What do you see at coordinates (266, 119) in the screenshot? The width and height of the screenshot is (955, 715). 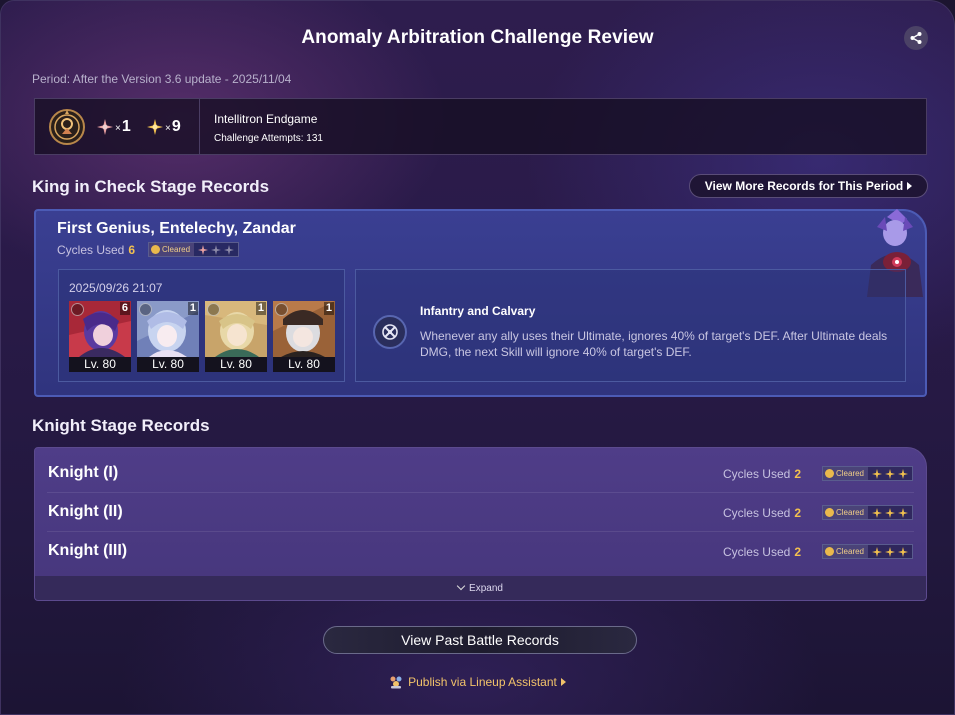 I see `difficulty-name: Intellitron Endgame` at bounding box center [266, 119].